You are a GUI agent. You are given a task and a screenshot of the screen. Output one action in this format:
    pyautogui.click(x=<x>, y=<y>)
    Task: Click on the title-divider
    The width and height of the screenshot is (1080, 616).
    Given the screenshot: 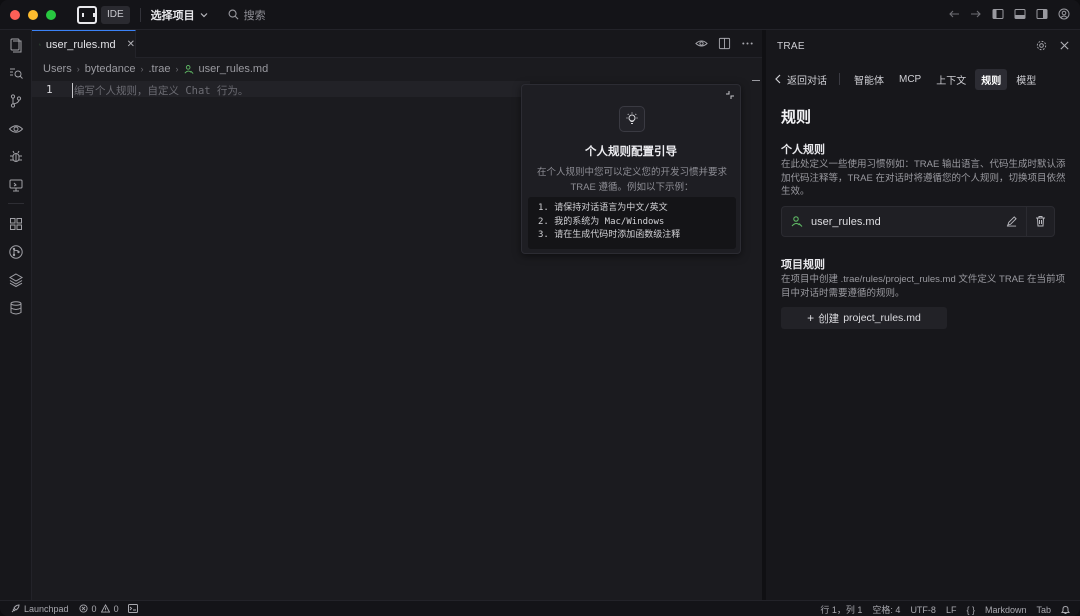 What is the action you would take?
    pyautogui.click(x=140, y=14)
    